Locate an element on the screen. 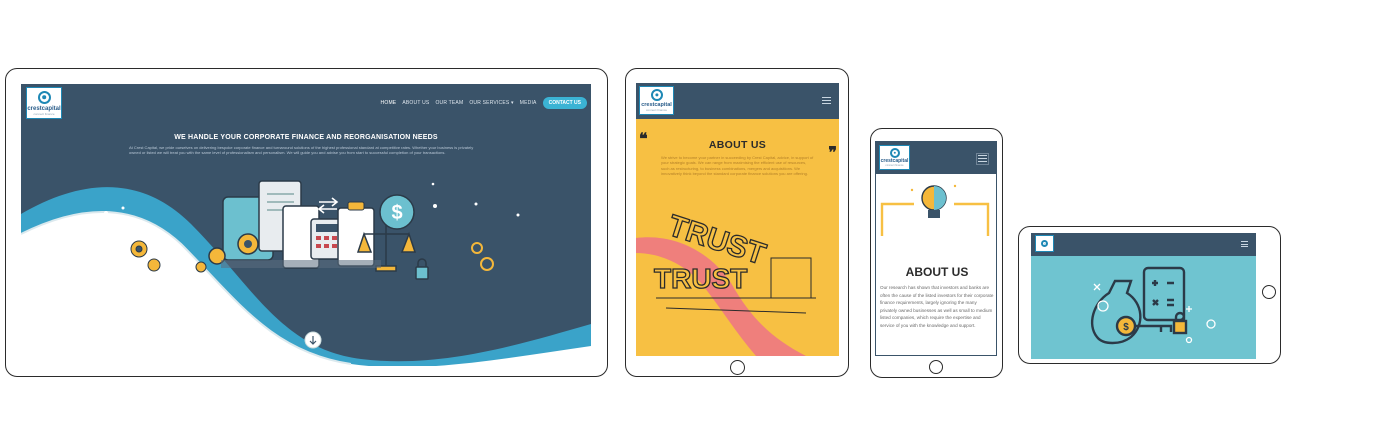 The height and width of the screenshot is (446, 1390). trust-illustration: TRUST TRUST is located at coordinates (737, 282).